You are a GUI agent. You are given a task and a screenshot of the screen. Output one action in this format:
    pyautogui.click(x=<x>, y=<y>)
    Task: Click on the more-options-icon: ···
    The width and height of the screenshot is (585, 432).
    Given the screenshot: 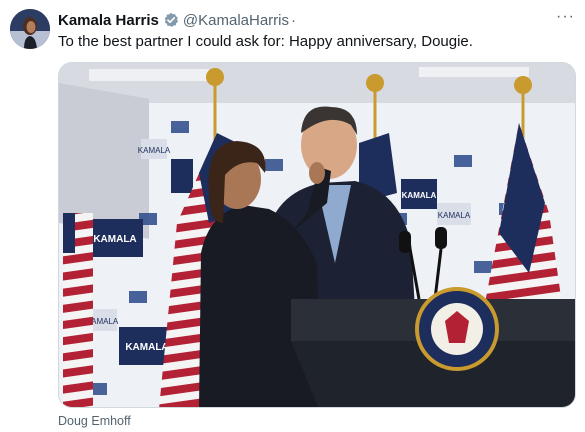 What is the action you would take?
    pyautogui.click(x=565, y=17)
    